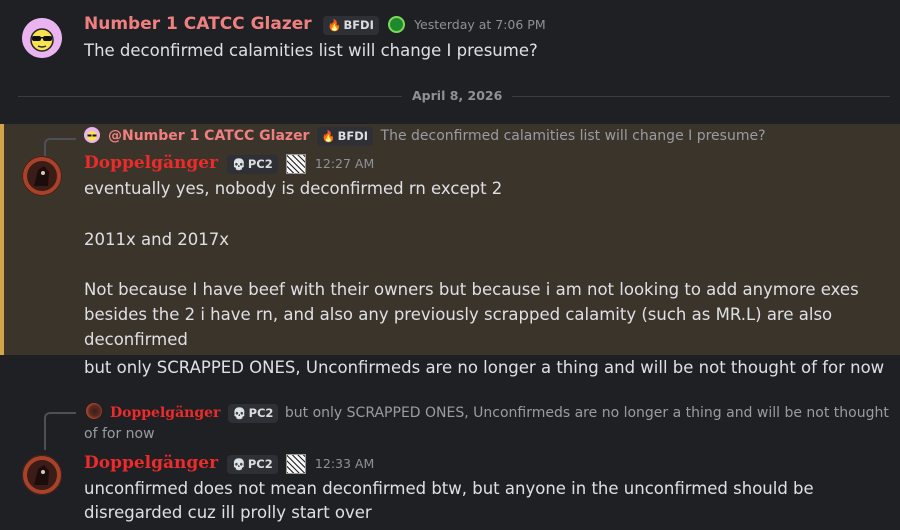  Describe the element at coordinates (119, 434) in the screenshot. I see `reply-text-continued: of for now` at that location.